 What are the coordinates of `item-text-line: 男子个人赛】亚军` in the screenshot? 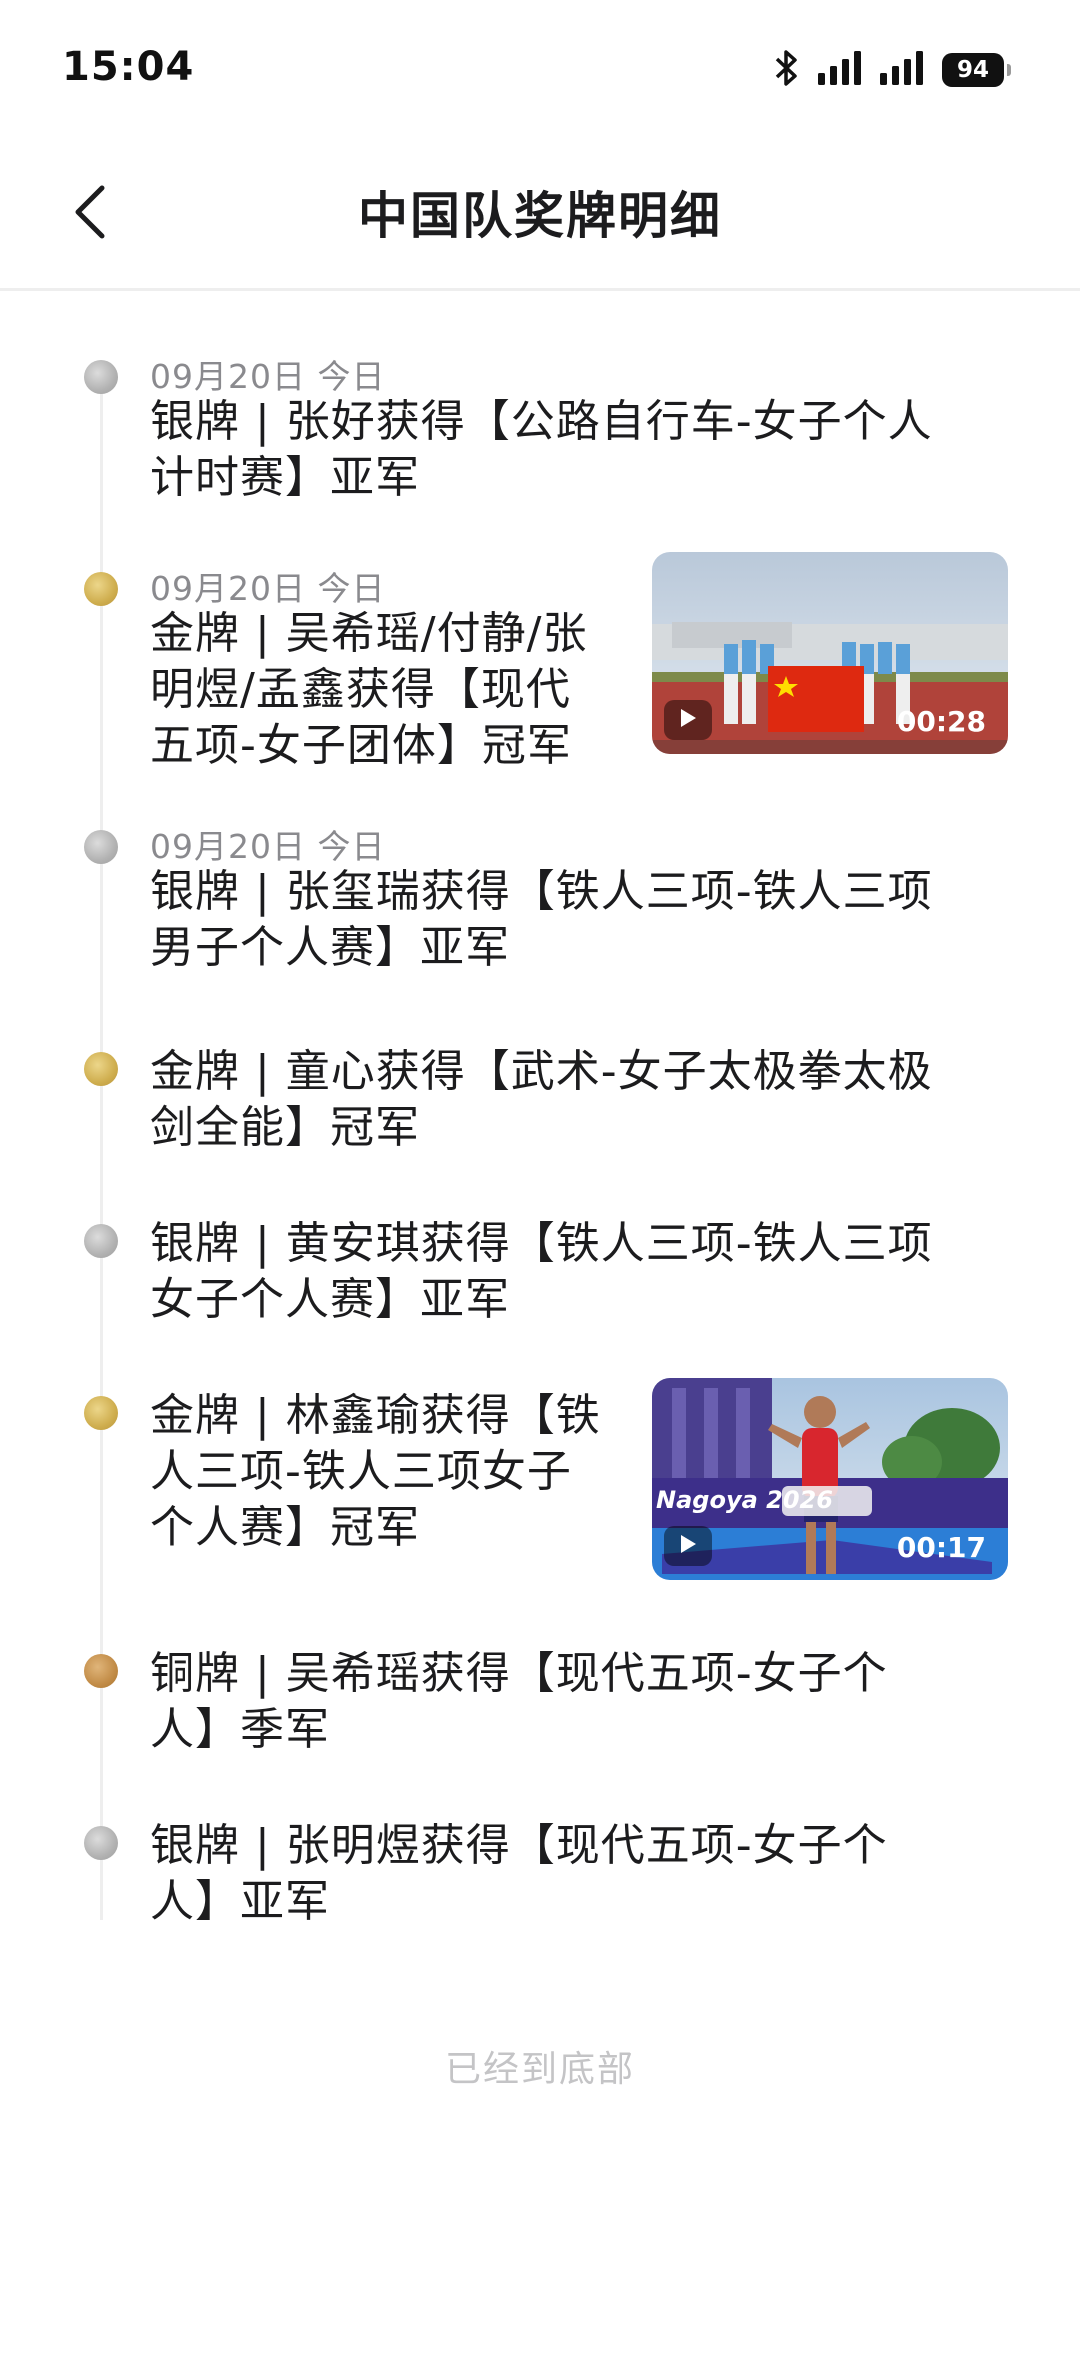 It's located at (330, 947).